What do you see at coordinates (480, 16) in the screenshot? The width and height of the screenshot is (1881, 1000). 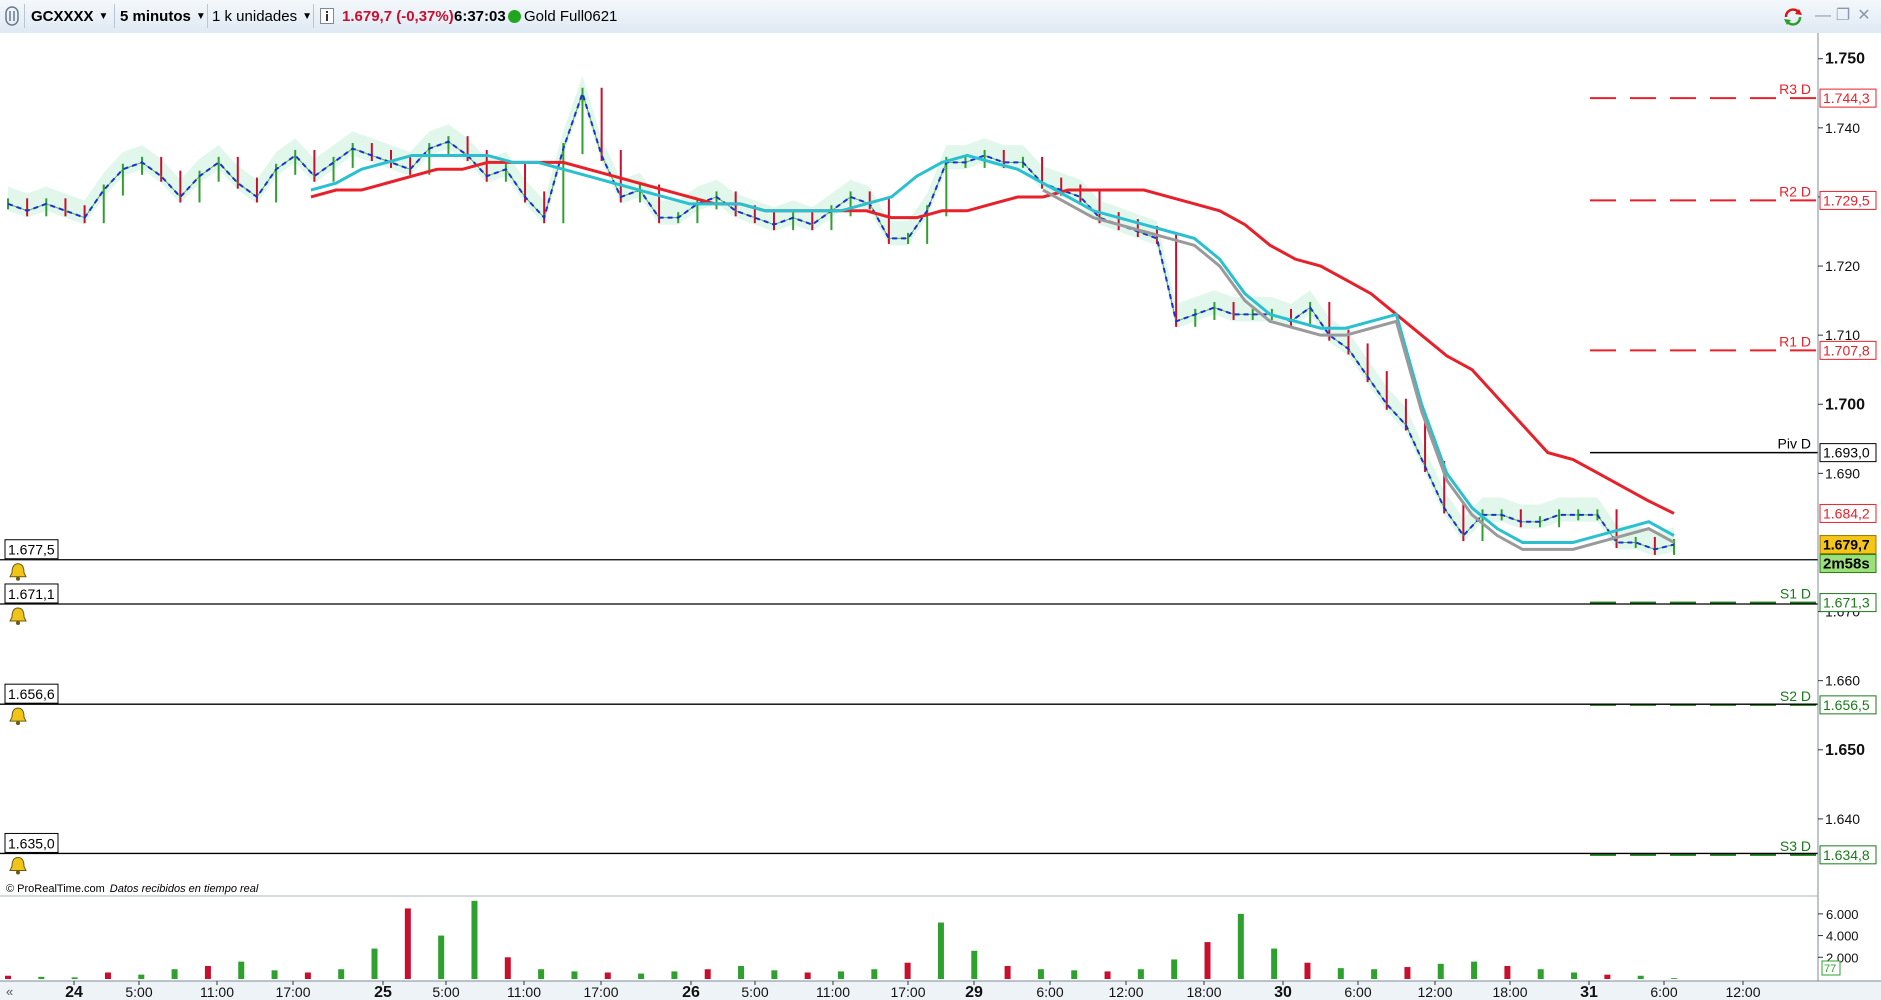 I see `clock-time: 6:37:03` at bounding box center [480, 16].